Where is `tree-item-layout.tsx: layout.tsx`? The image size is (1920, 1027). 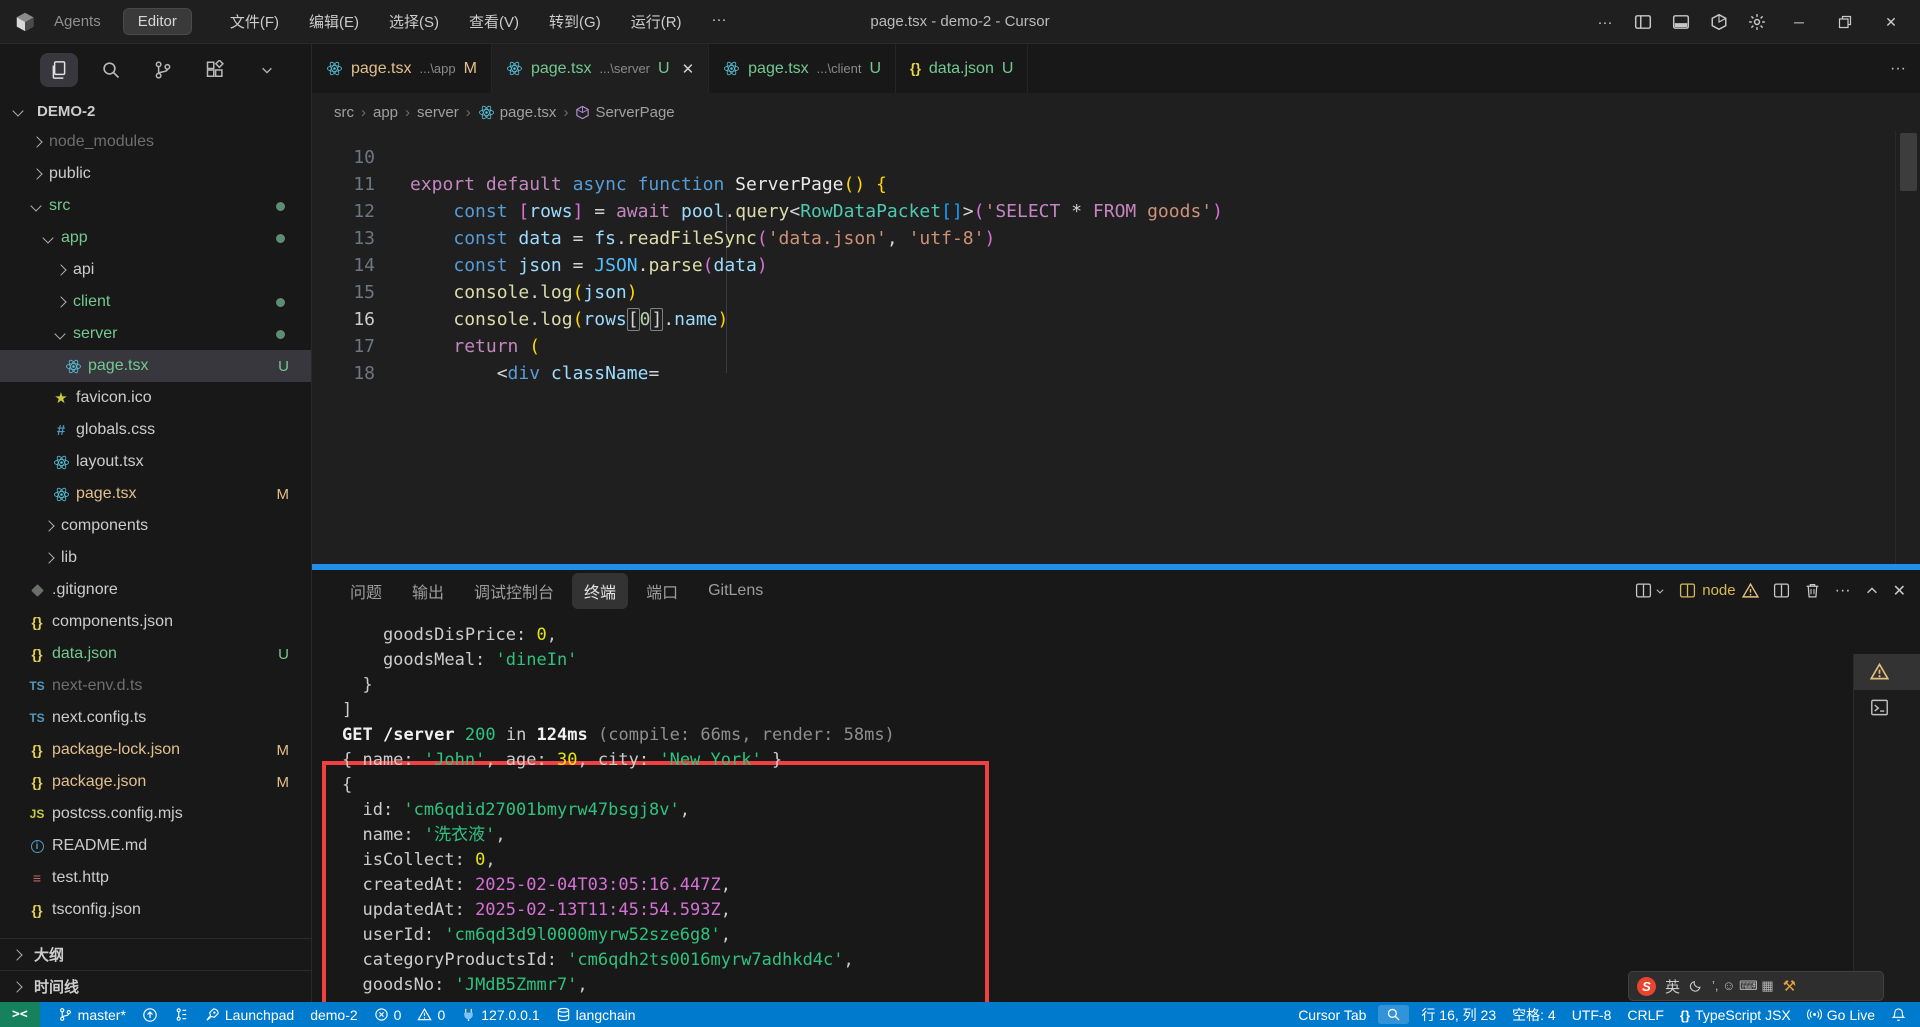
tree-item-layout.tsx: layout.tsx is located at coordinates (155, 462).